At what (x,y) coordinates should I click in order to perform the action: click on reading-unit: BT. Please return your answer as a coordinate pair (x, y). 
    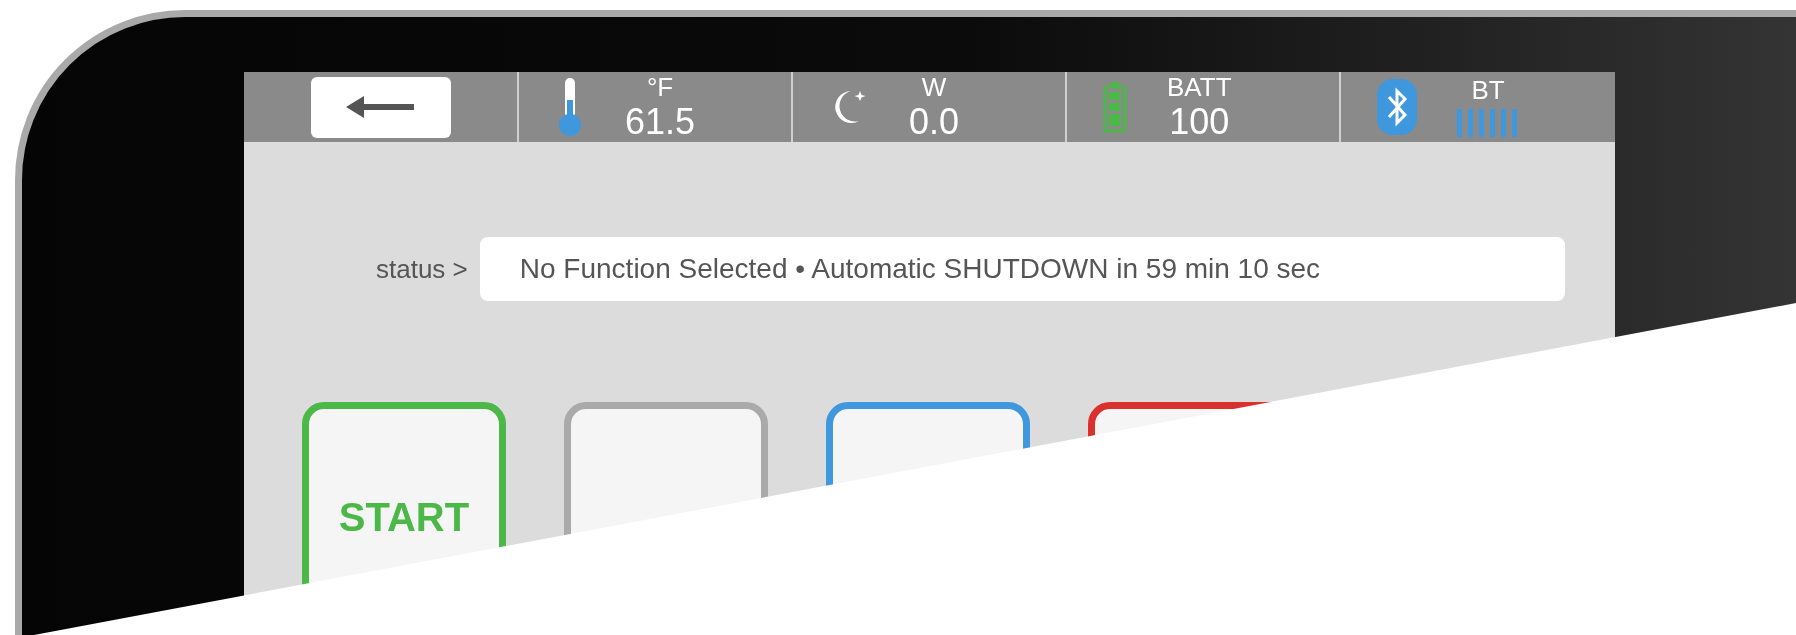
    Looking at the image, I should click on (1488, 90).